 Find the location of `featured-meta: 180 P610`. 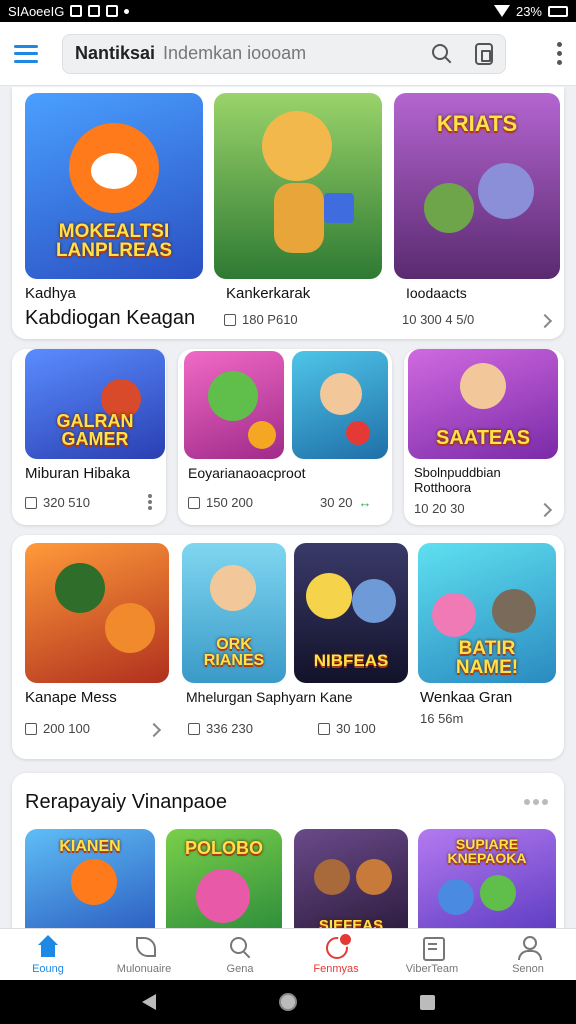

featured-meta: 180 P610 is located at coordinates (261, 319).